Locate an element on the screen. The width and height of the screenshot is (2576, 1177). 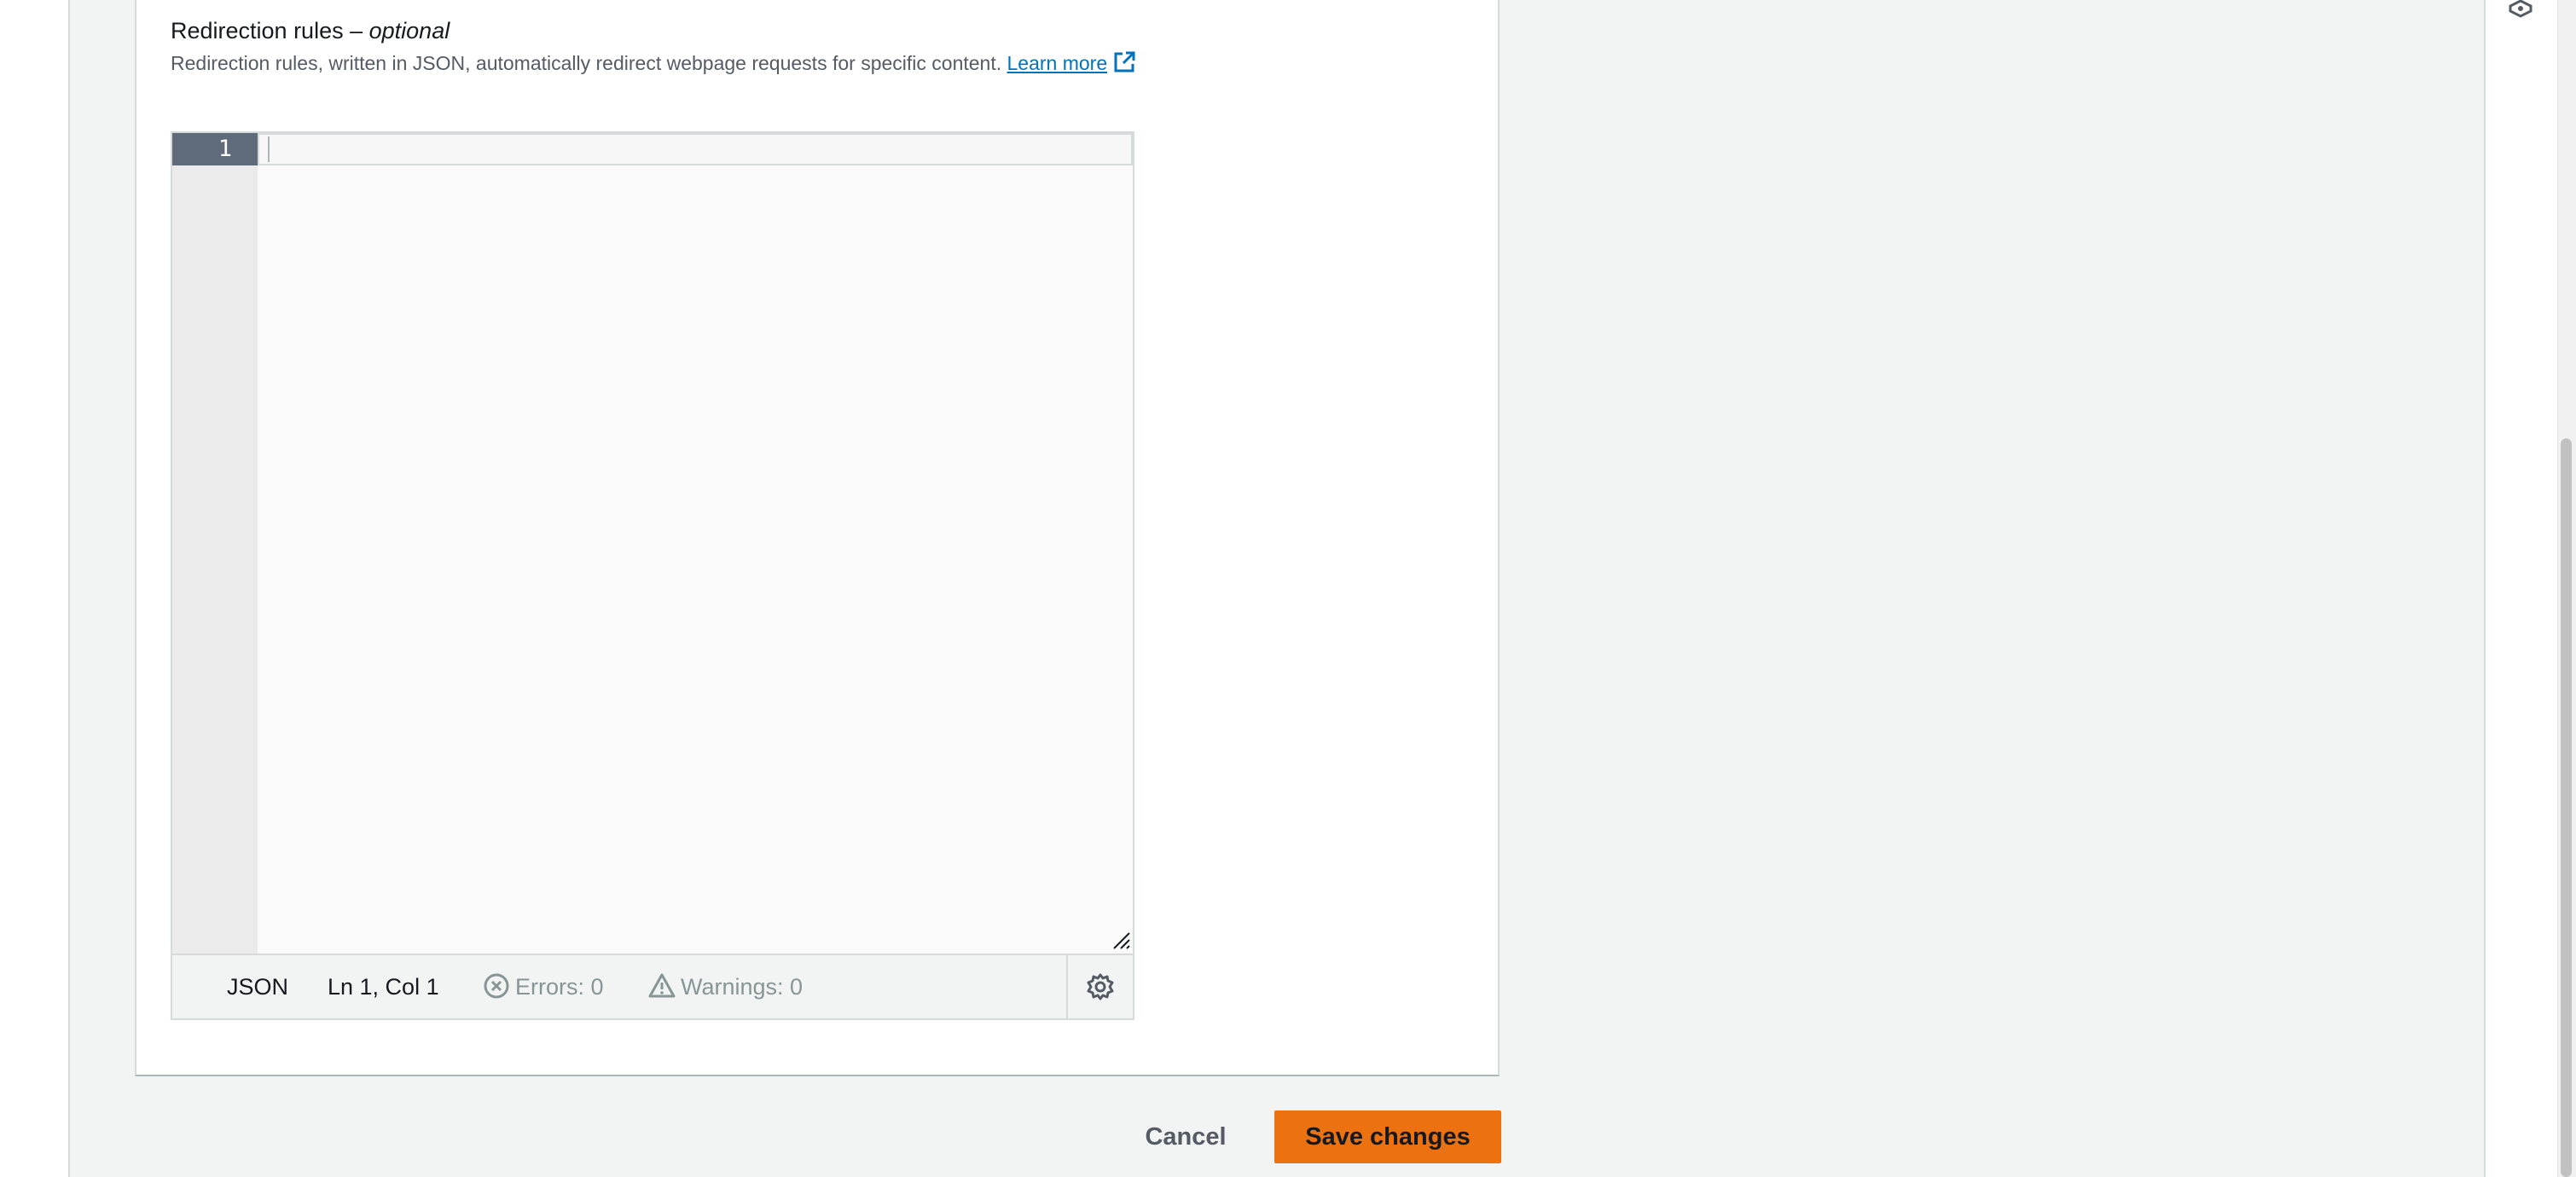
error-circle-icon is located at coordinates (496, 986).